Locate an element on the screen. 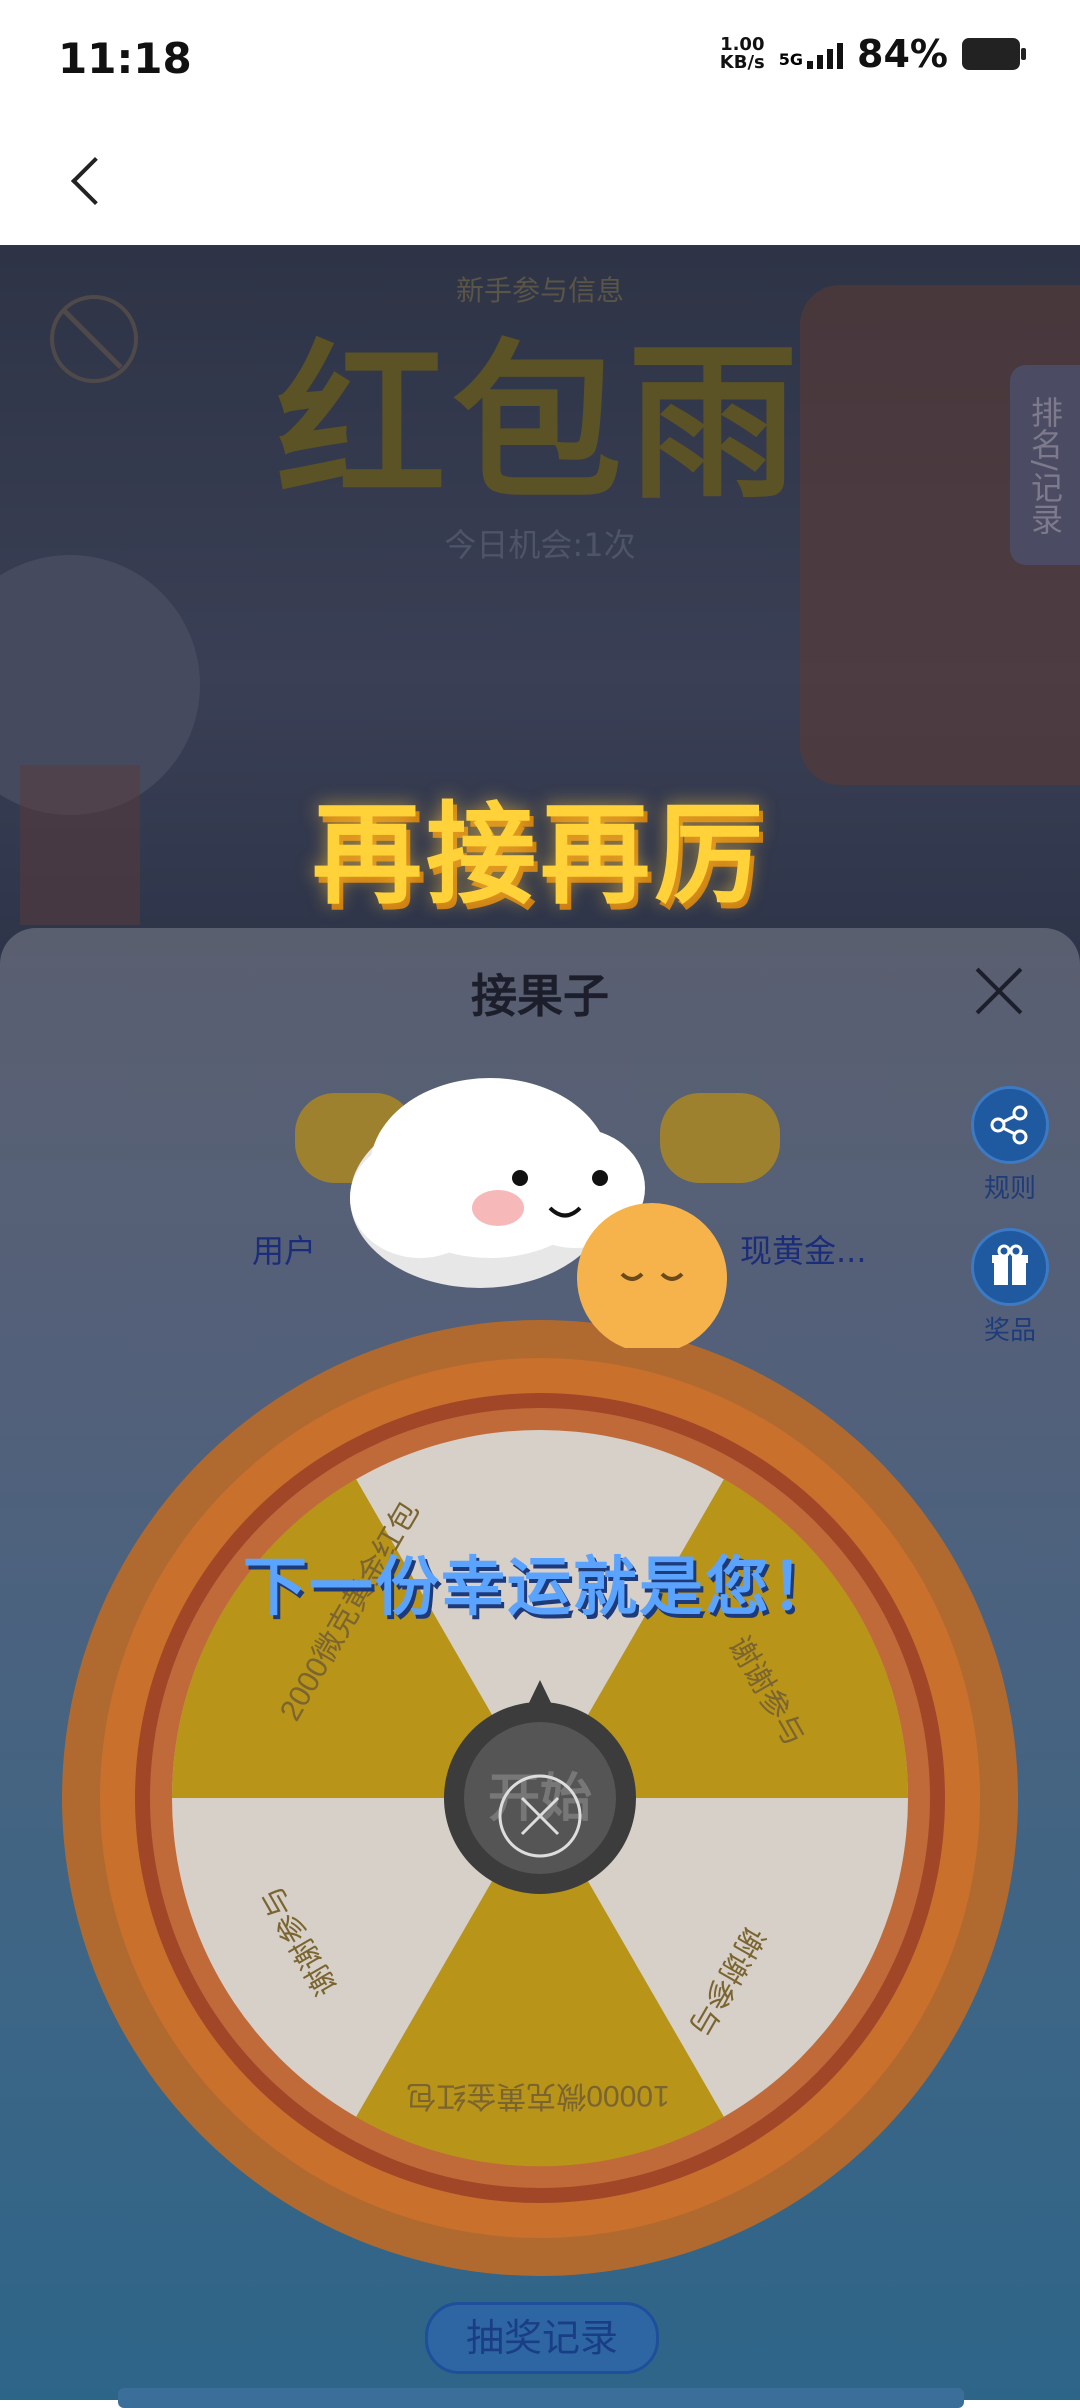 The width and height of the screenshot is (1080, 2408). status-icons: 1.00 KB/s 5G 84% is located at coordinates (872, 54).